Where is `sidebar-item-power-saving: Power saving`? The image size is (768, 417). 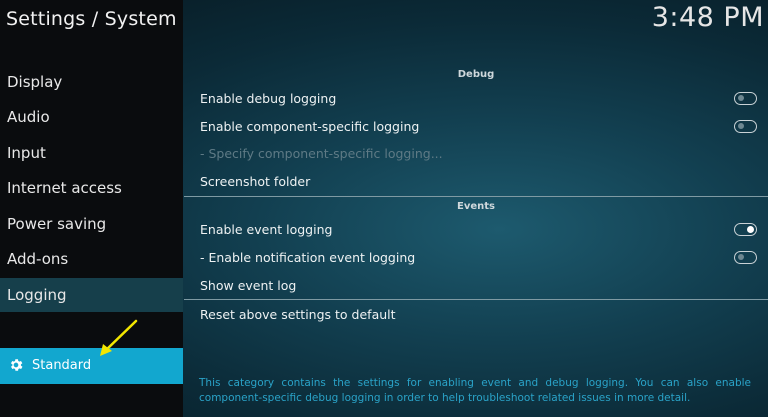 sidebar-item-power-saving: Power saving is located at coordinates (91, 224).